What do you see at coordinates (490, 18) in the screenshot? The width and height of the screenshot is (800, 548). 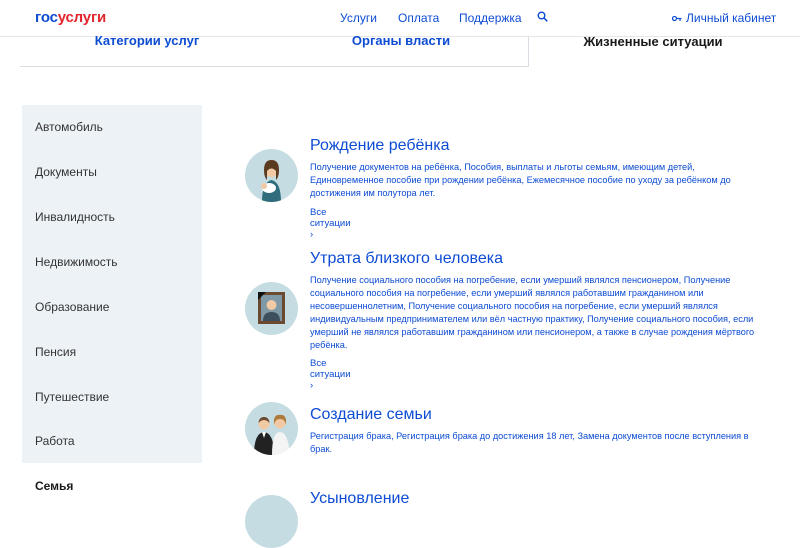 I see `nav-support: Поддержка` at bounding box center [490, 18].